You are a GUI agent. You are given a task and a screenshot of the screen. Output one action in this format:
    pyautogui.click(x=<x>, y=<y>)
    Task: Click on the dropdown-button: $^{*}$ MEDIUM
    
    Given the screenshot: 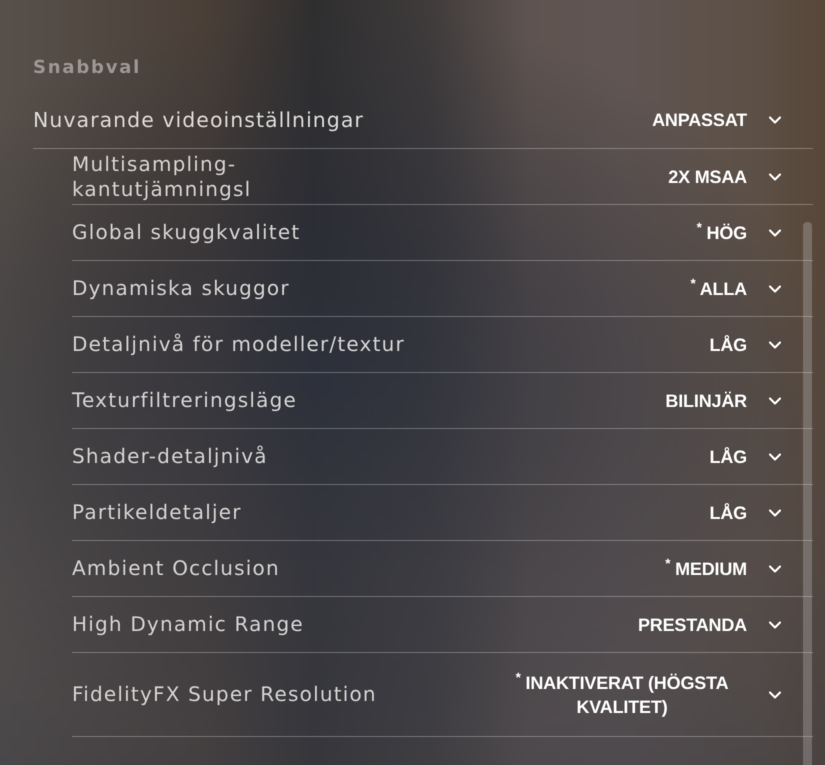 What is the action you would take?
    pyautogui.click(x=725, y=568)
    